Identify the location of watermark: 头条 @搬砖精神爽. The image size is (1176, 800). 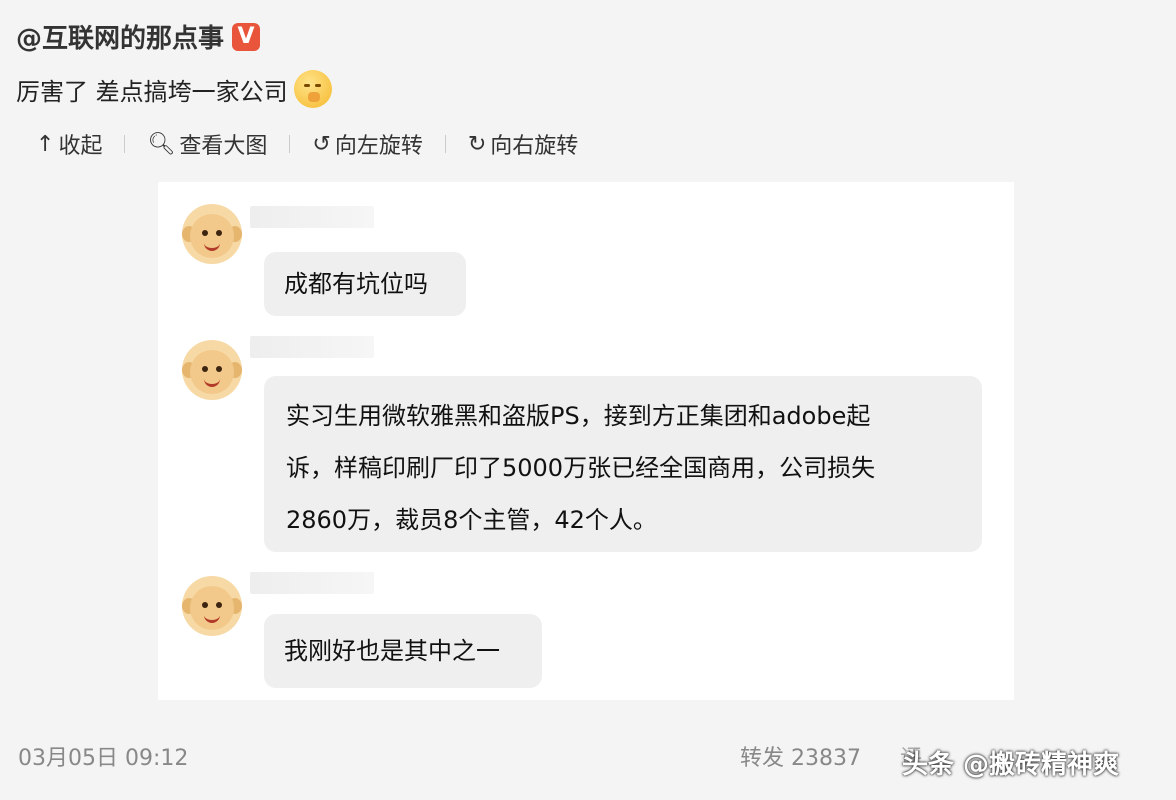
(1011, 765).